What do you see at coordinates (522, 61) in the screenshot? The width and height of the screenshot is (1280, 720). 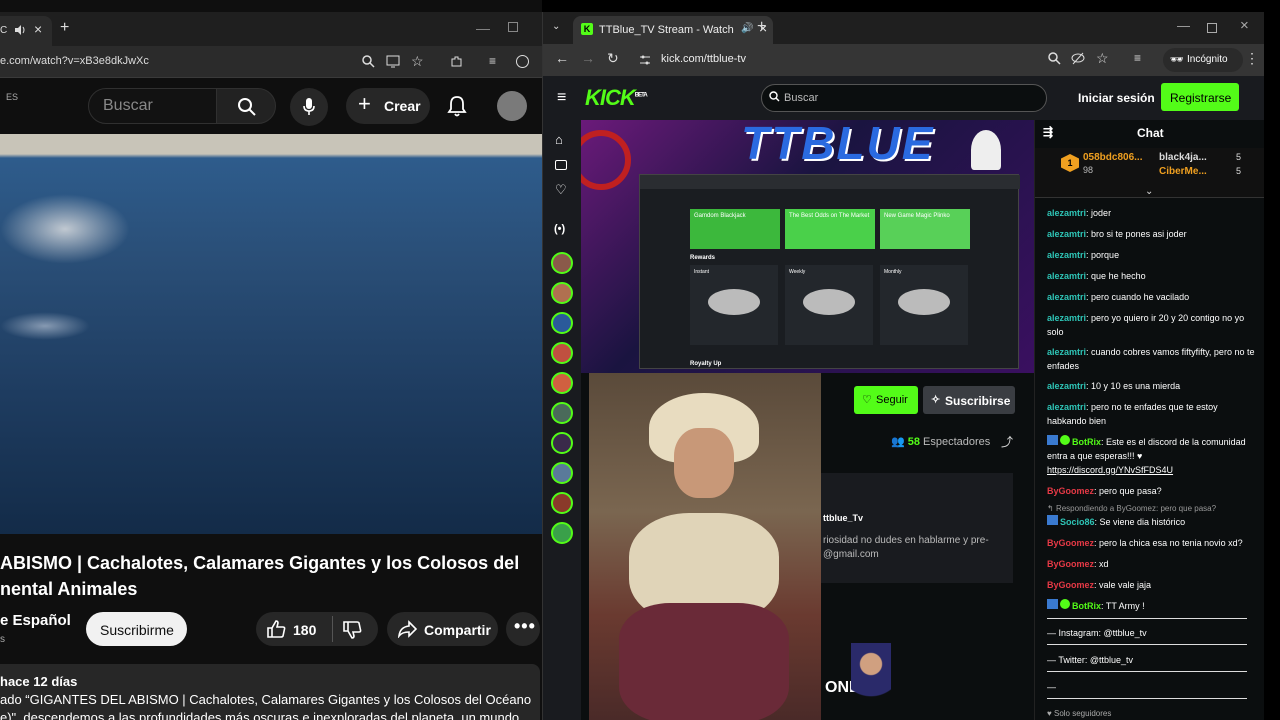 I see `profile-icon` at bounding box center [522, 61].